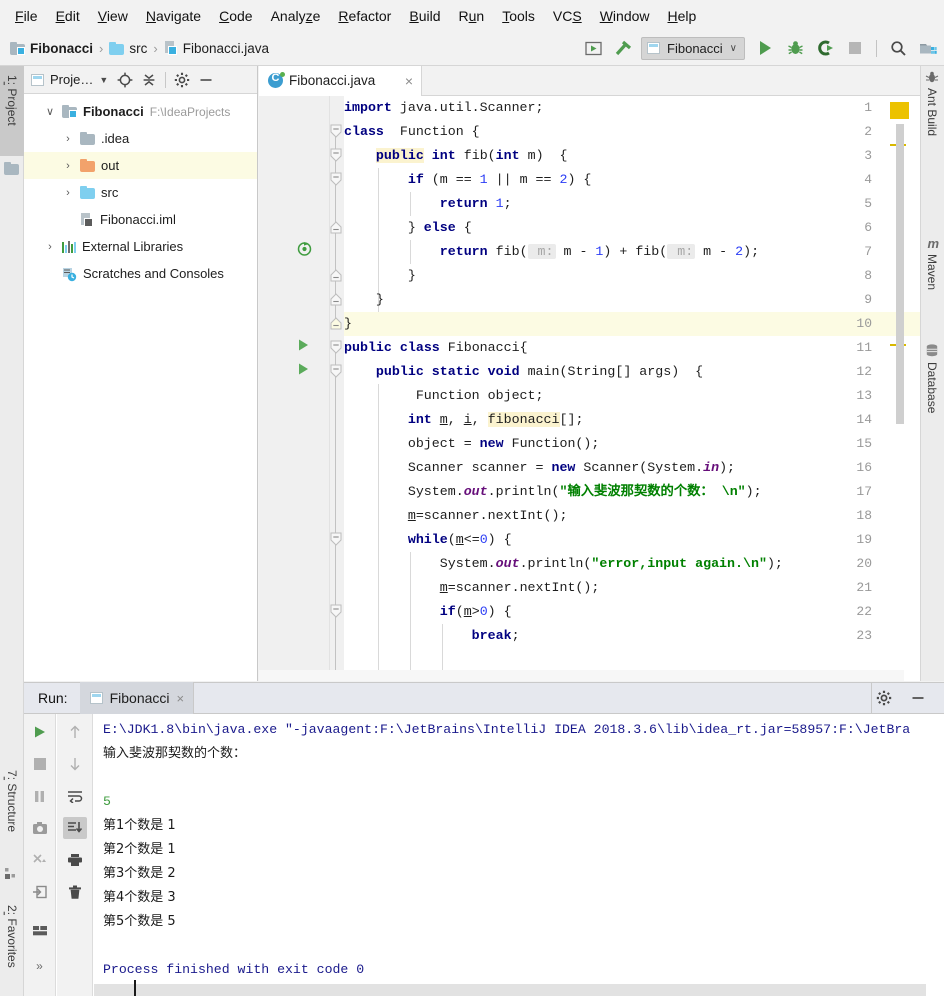 The image size is (944, 996). I want to click on project-settings-button, so click(182, 80).